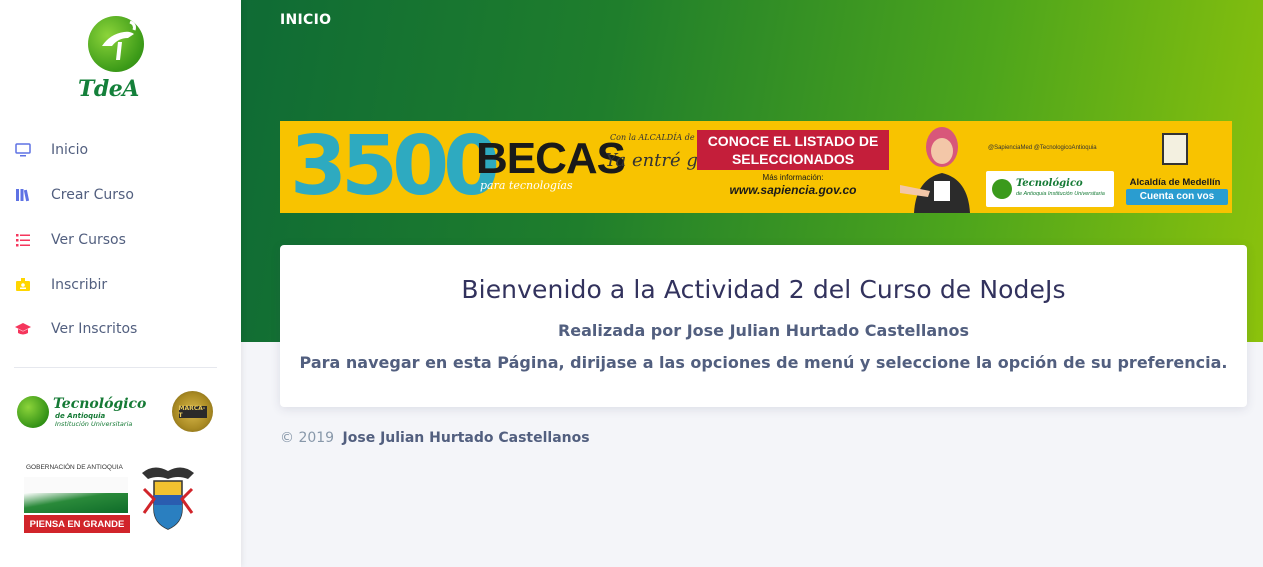 The width and height of the screenshot is (1263, 567). Describe the element at coordinates (116, 44) in the screenshot. I see `tdea-emblem-icon` at that location.